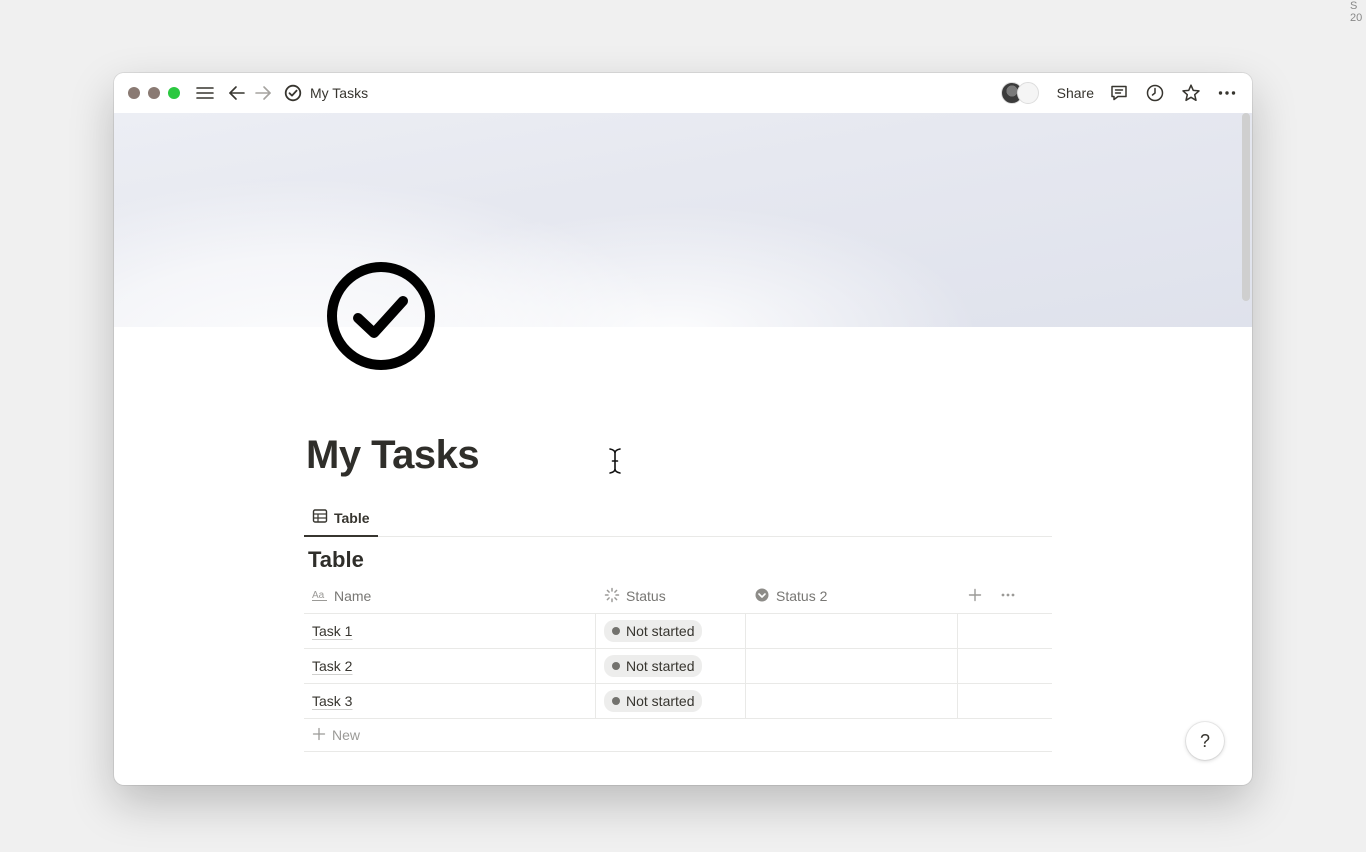  I want to click on avatar-group, so click(1019, 93).